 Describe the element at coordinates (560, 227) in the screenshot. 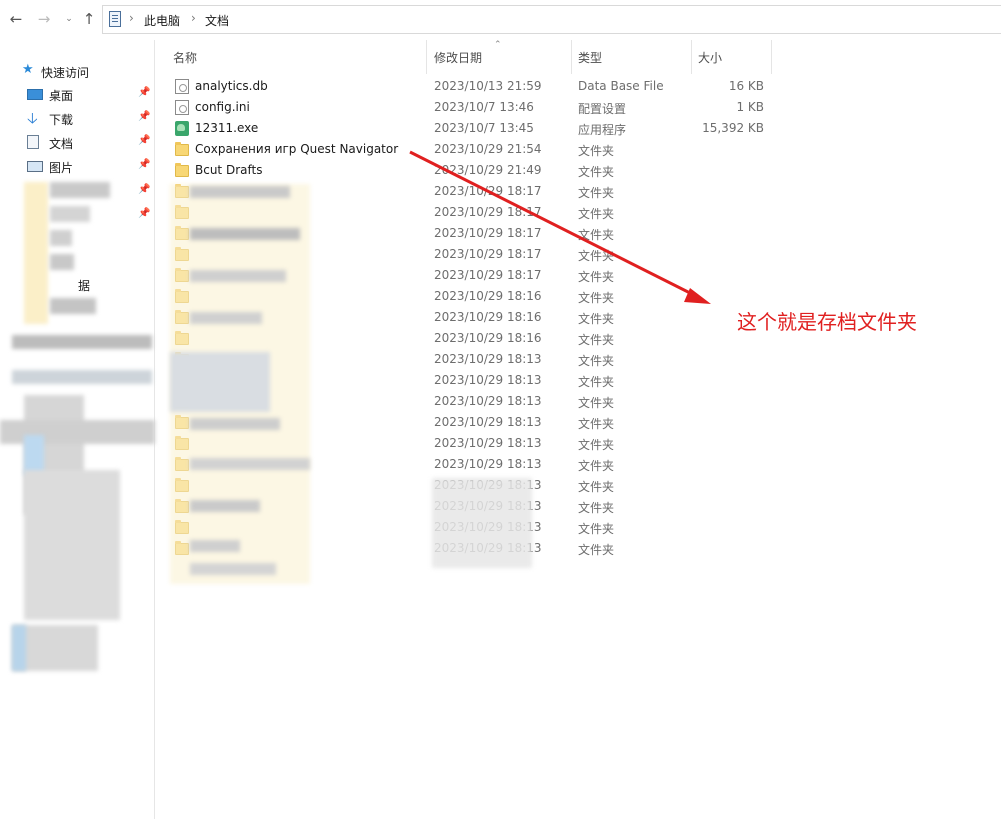

I see `annotation-arrow` at that location.